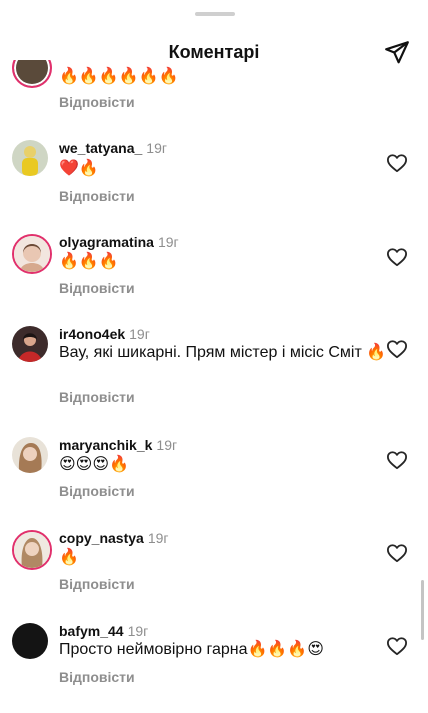  I want to click on comment-text: 🔥🔥🔥🔥🔥🔥, so click(119, 75).